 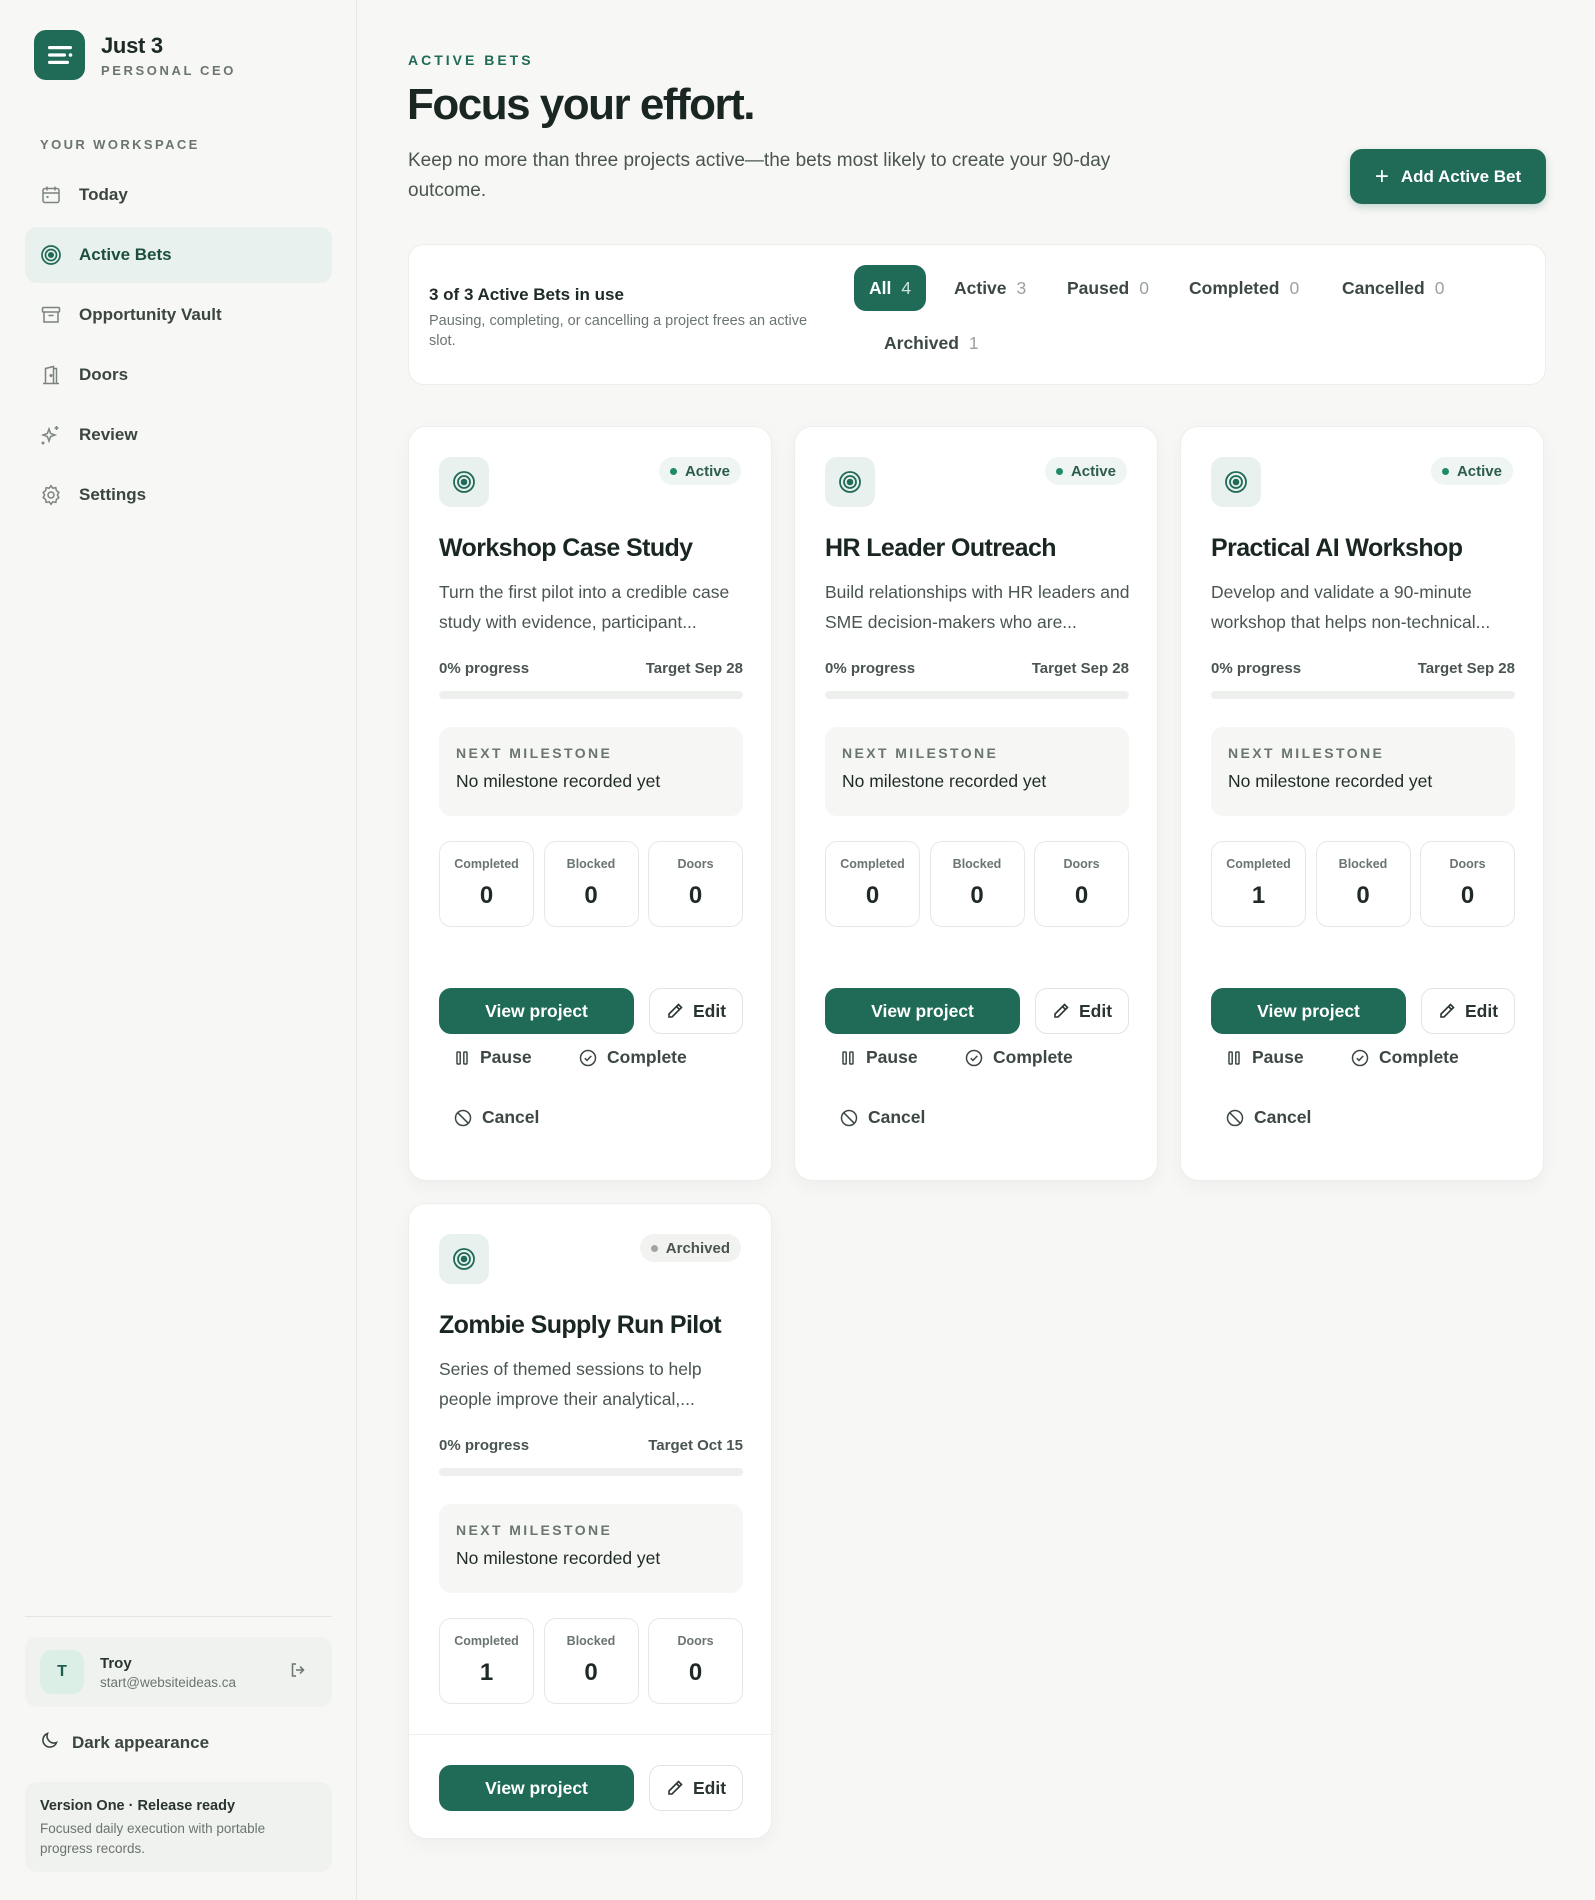 What do you see at coordinates (1479, 471) in the screenshot?
I see `status-label: Active` at bounding box center [1479, 471].